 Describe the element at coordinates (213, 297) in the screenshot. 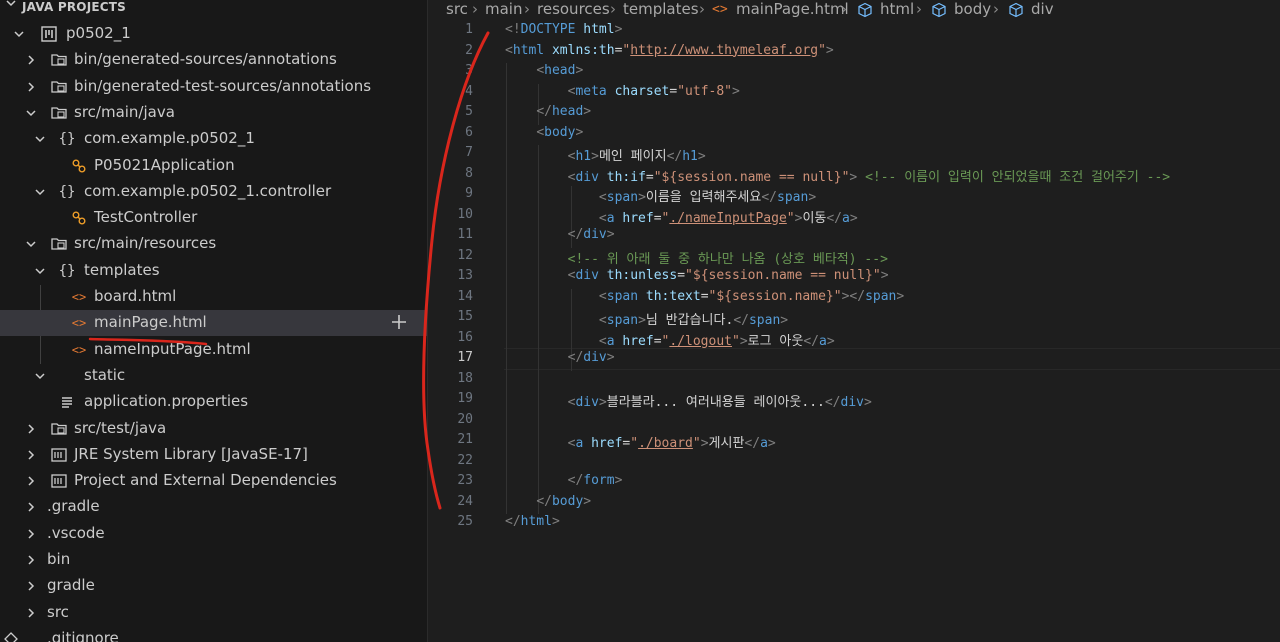

I see `tree-item-board-html: <> board.html` at that location.